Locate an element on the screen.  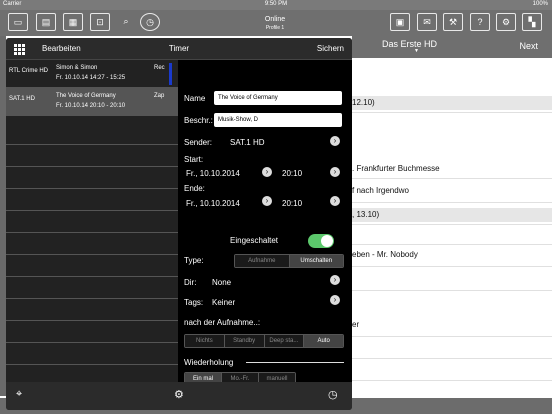
after-option-auto: Auto is located at coordinates (323, 341).